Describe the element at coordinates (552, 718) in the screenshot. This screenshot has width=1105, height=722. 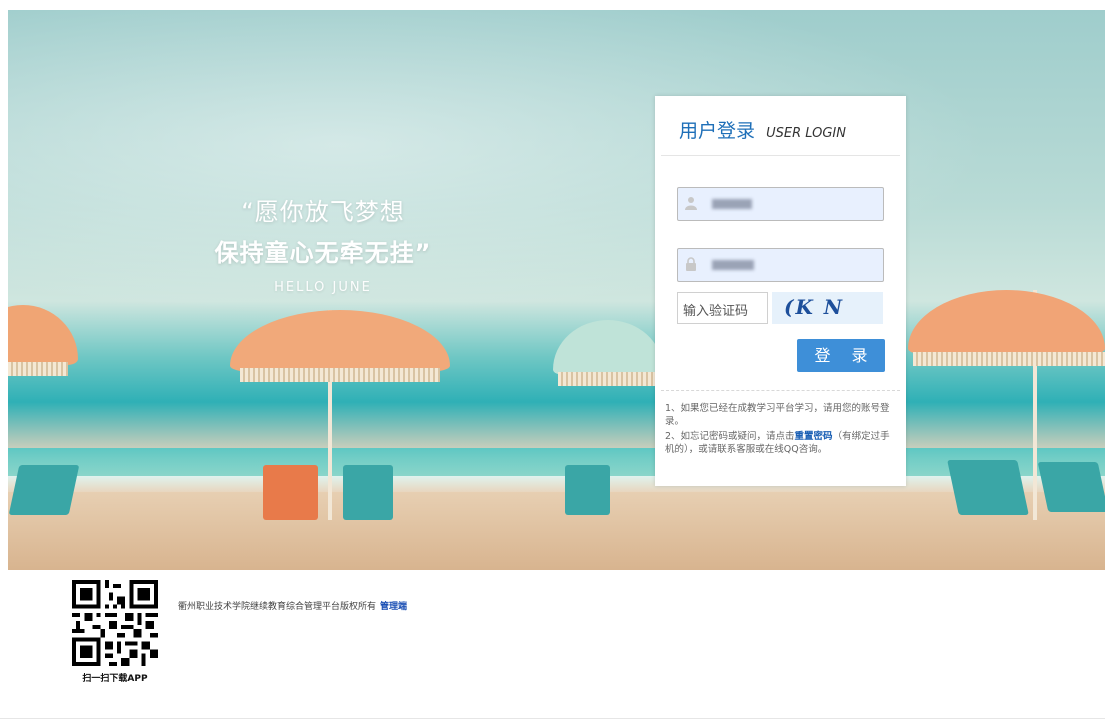
I see `footer-divider` at that location.